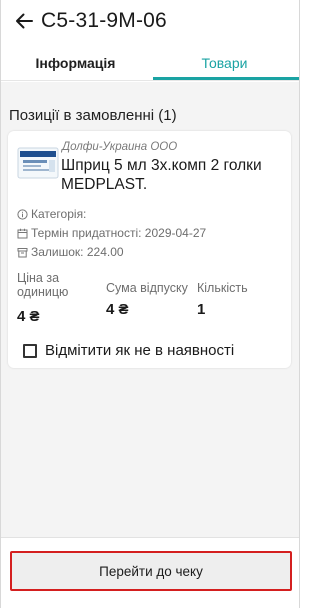 The width and height of the screenshot is (320, 608). I want to click on calendar-icon, so click(22, 233).